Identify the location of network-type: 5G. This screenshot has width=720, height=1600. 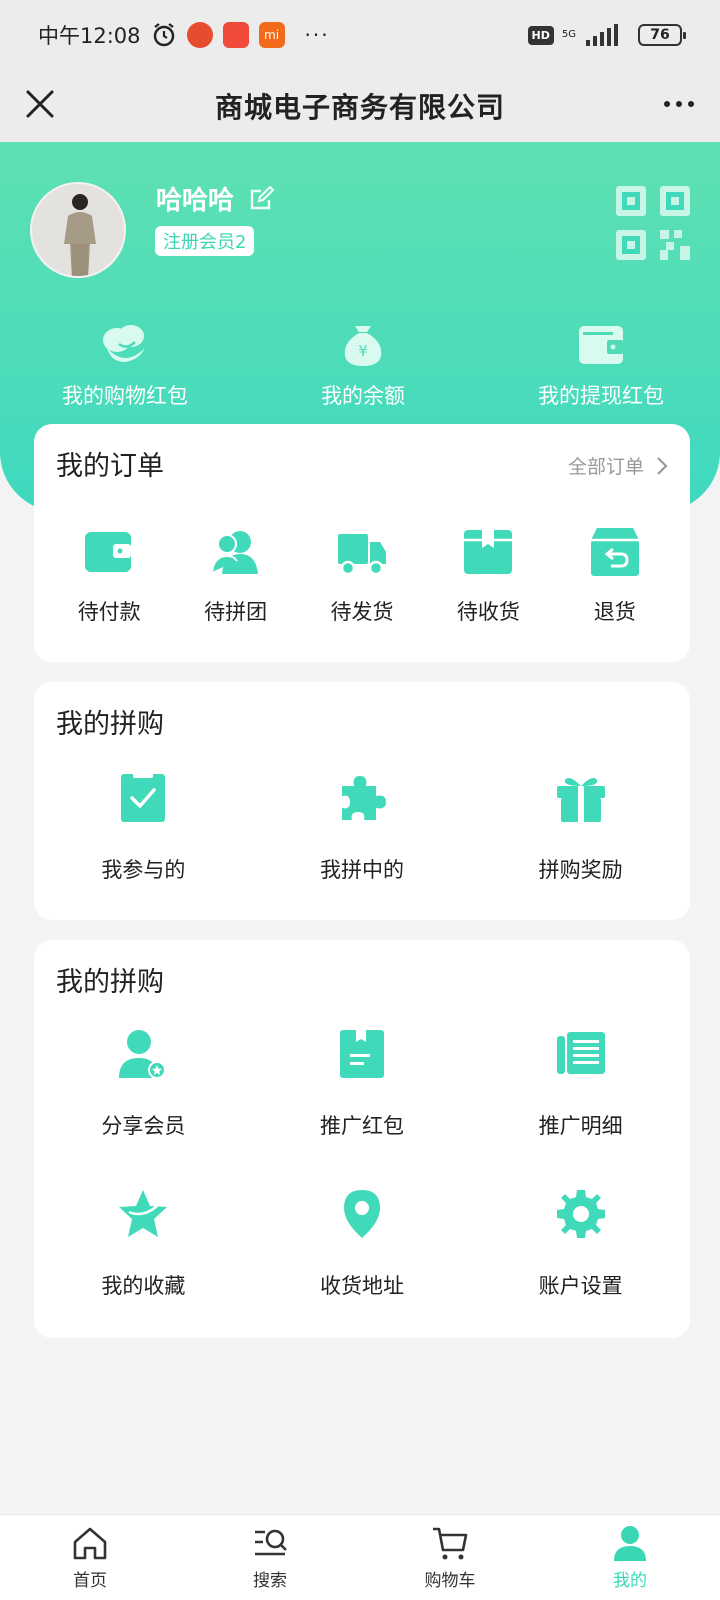
(568, 34).